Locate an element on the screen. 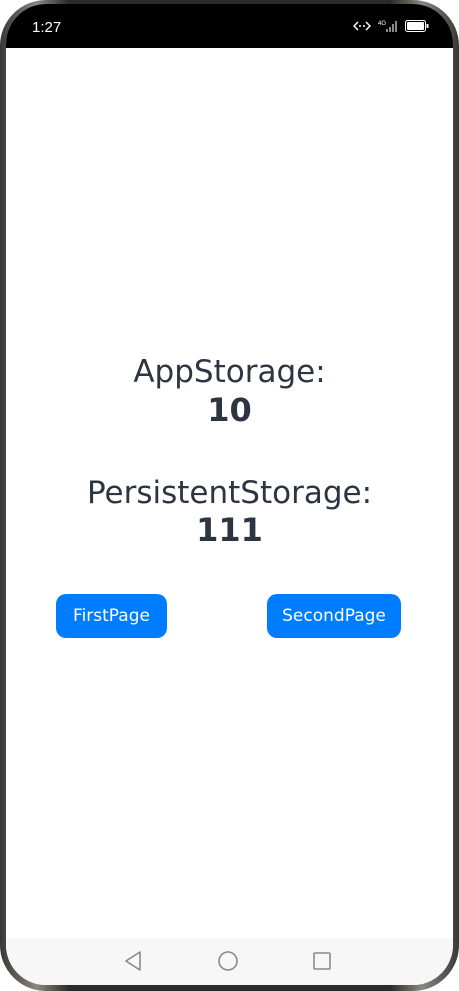 The width and height of the screenshot is (459, 991). app-storage-value: 10 is located at coordinates (229, 410).